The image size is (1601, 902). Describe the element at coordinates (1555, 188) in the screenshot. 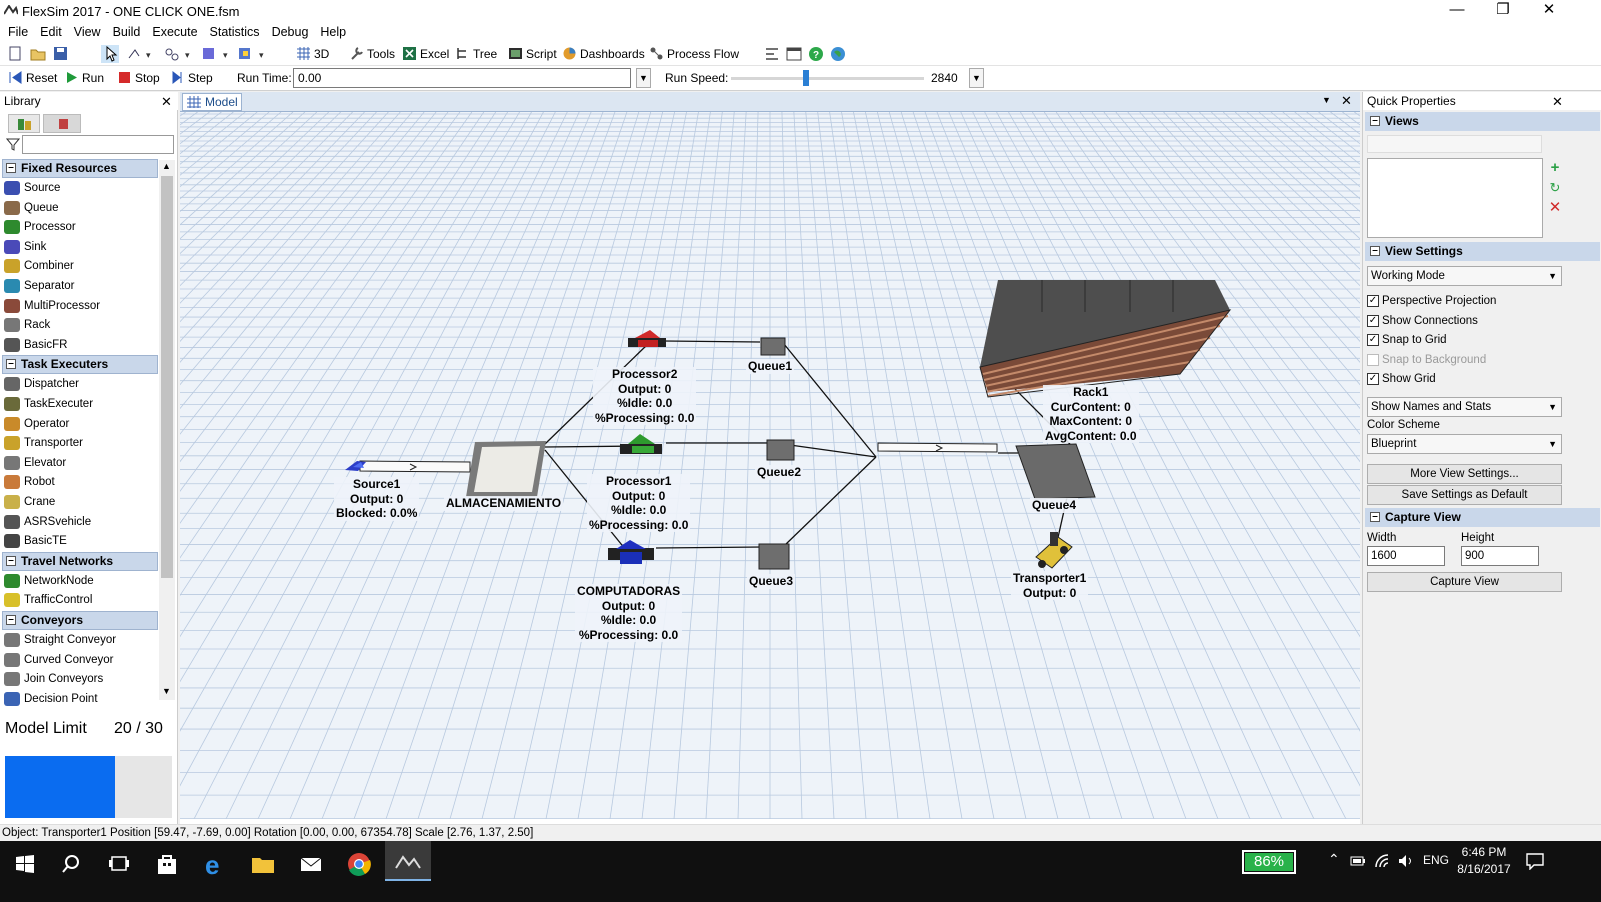

I see `refresh-view-icon: ↻` at that location.